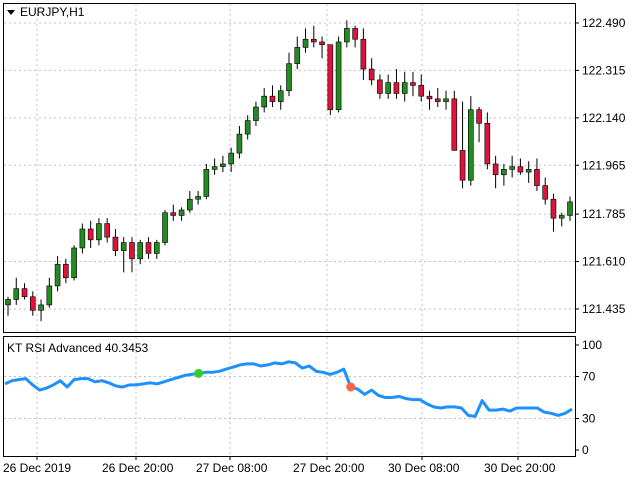  I want to click on rsi-tick-label: 0, so click(585, 450).